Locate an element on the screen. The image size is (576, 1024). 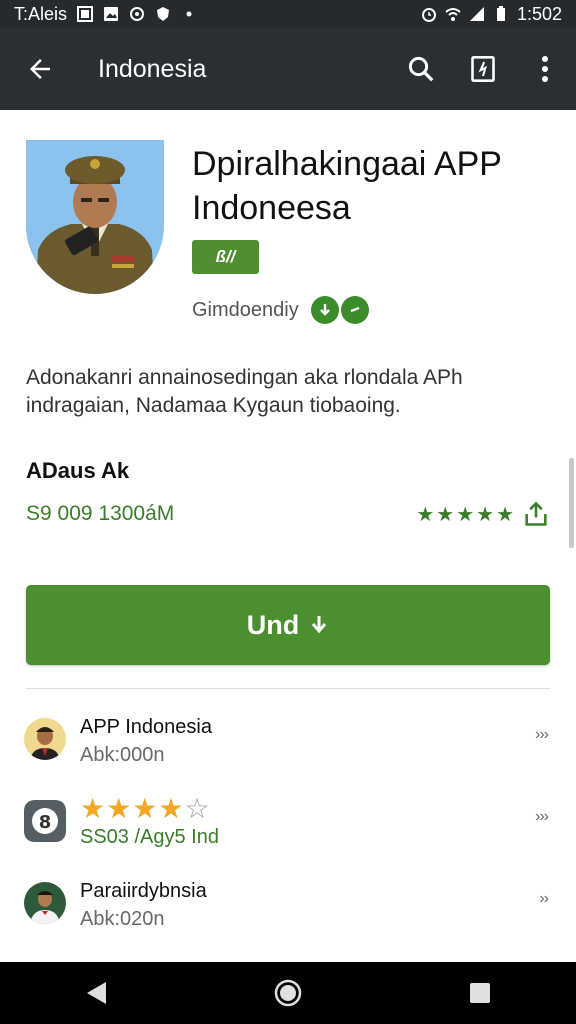
verified-badge-icon is located at coordinates (354, 310).